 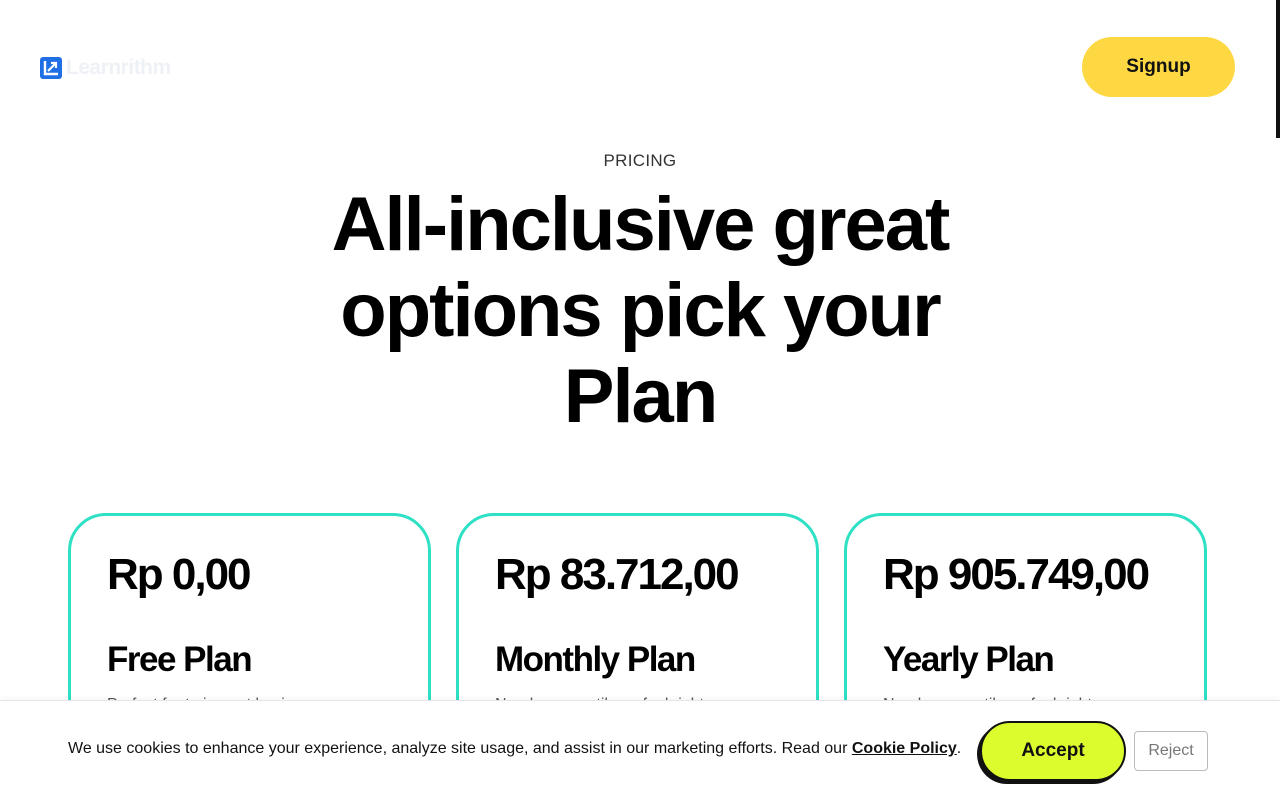 I want to click on signup-button: Signup, so click(x=1158, y=67).